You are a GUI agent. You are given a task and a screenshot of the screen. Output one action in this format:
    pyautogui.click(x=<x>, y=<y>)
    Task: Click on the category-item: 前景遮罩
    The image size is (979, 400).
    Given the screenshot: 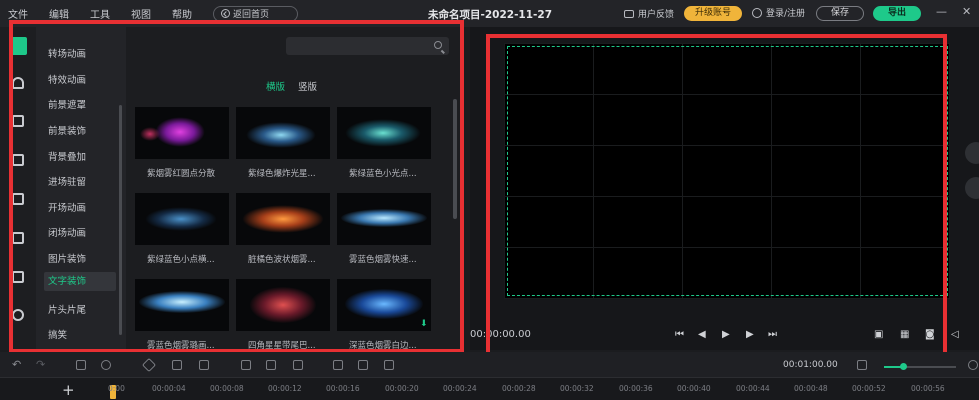 What is the action you would take?
    pyautogui.click(x=67, y=104)
    